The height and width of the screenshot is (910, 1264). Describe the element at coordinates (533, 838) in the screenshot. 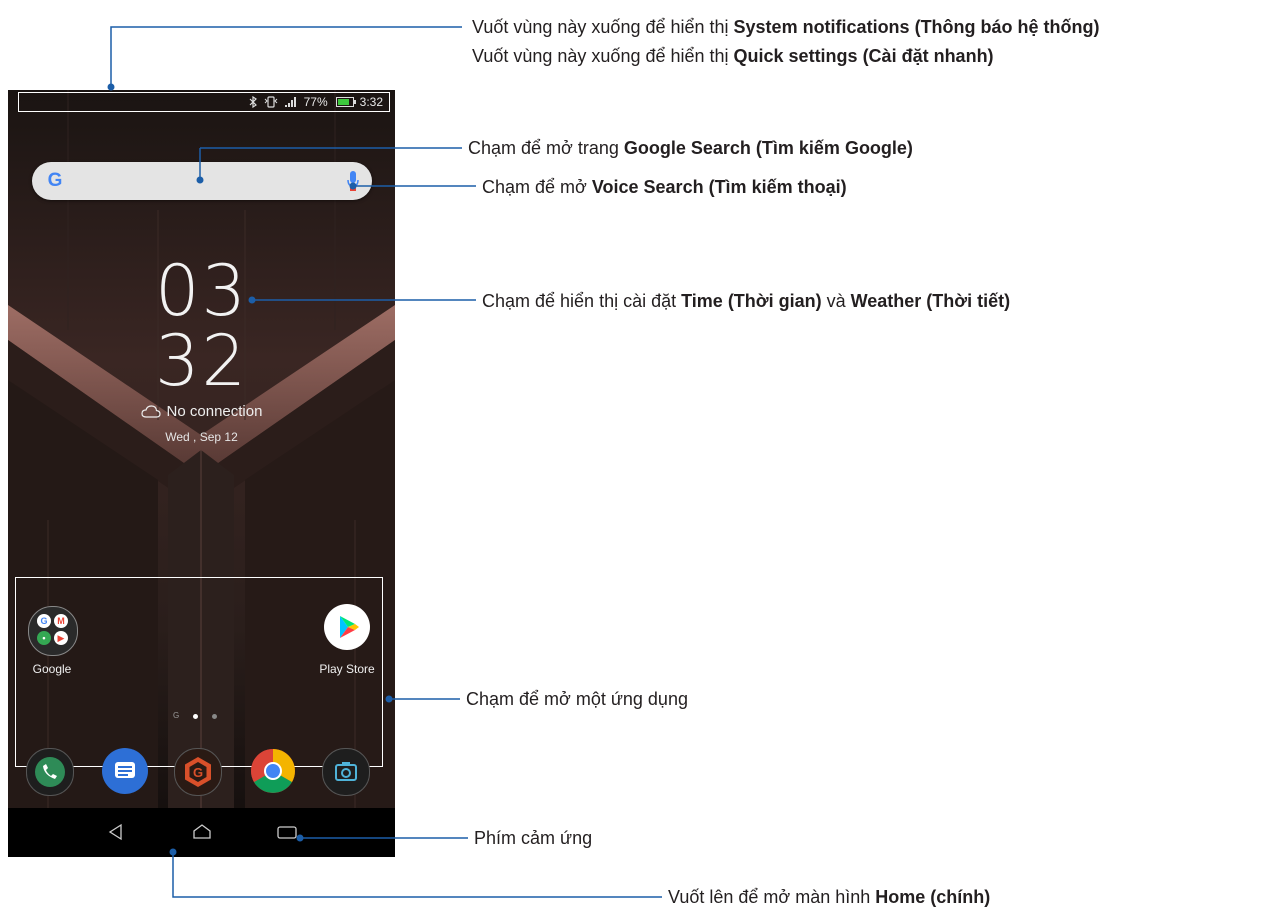

I see `callout-touch-keys: Phím cảm ứng` at that location.